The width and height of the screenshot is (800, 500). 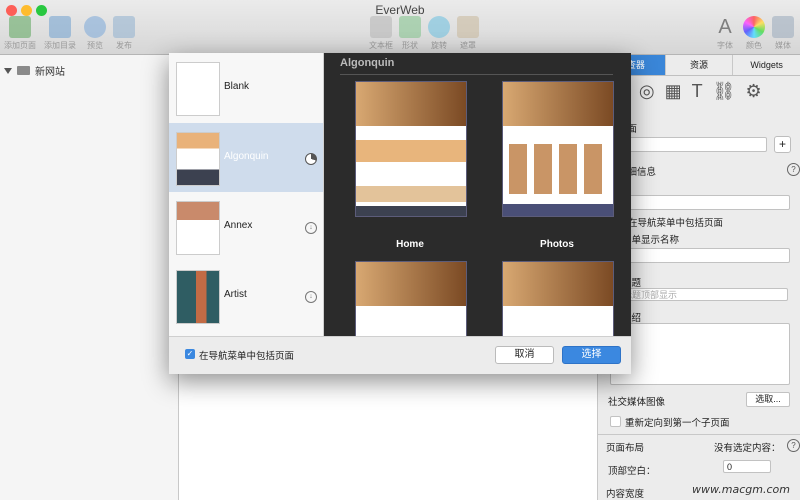 What do you see at coordinates (688, 144) in the screenshot?
I see `page-select` at bounding box center [688, 144].